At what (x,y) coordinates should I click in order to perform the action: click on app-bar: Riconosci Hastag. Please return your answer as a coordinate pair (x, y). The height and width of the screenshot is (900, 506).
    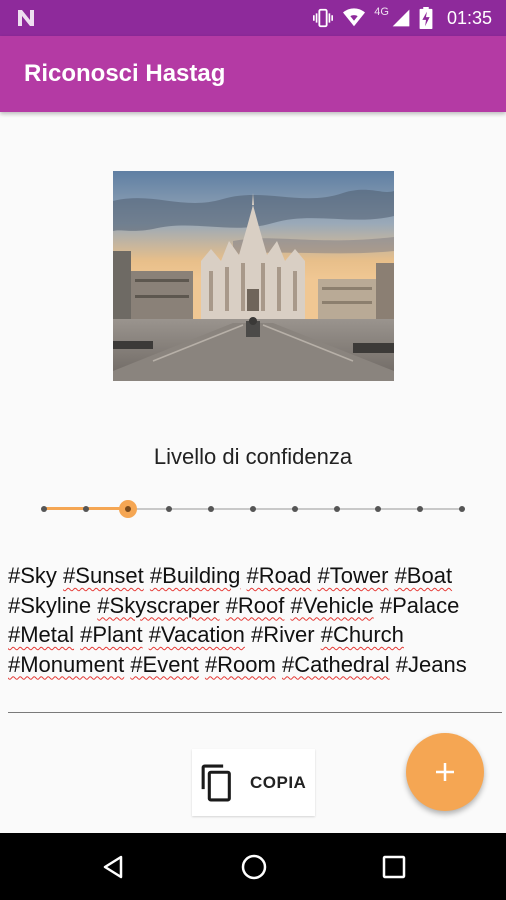
    Looking at the image, I should click on (253, 74).